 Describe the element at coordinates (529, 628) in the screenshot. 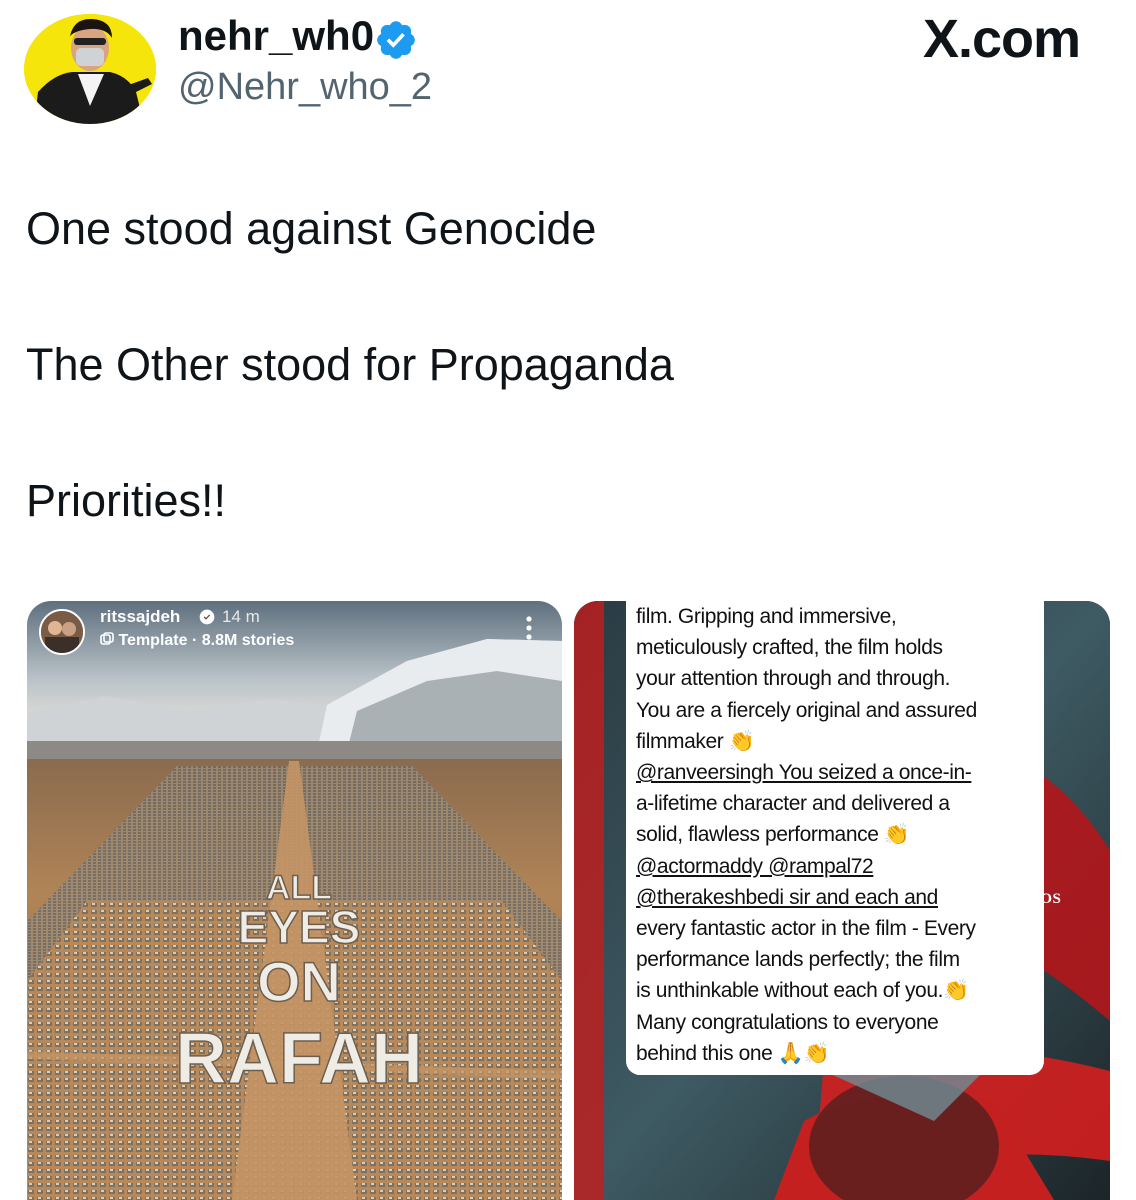

I see `more-options-icon` at that location.